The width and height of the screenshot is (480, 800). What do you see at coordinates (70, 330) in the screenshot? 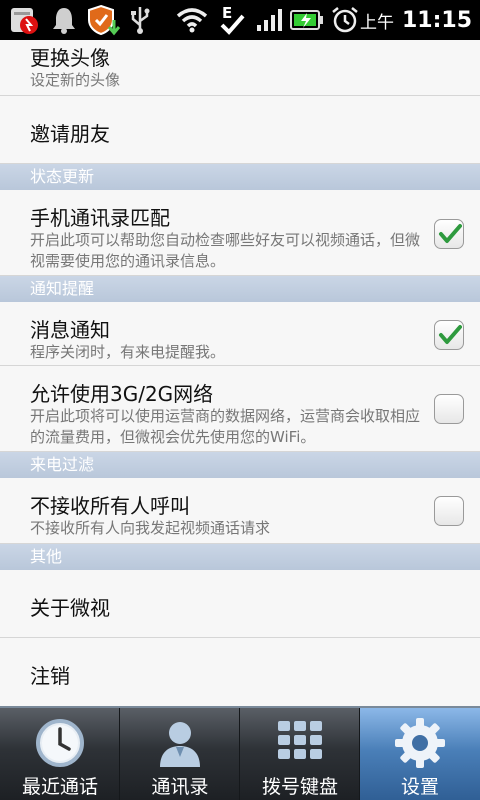
I see `message-notify-title: 消息通知` at bounding box center [70, 330].